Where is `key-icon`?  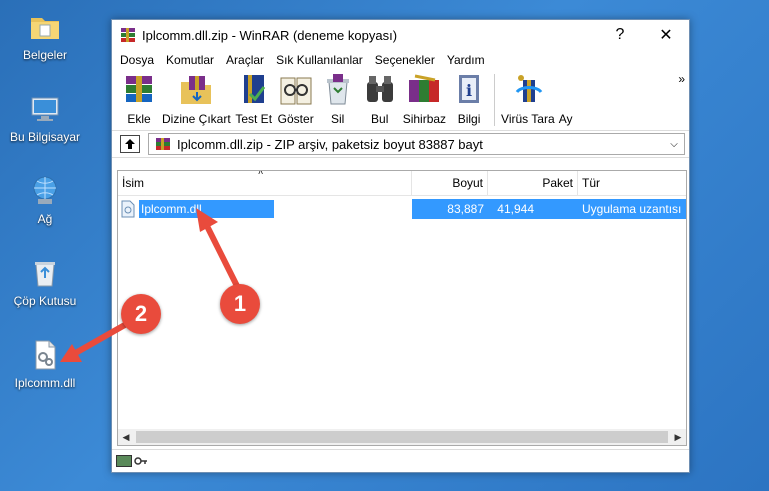
key-icon is located at coordinates (141, 461).